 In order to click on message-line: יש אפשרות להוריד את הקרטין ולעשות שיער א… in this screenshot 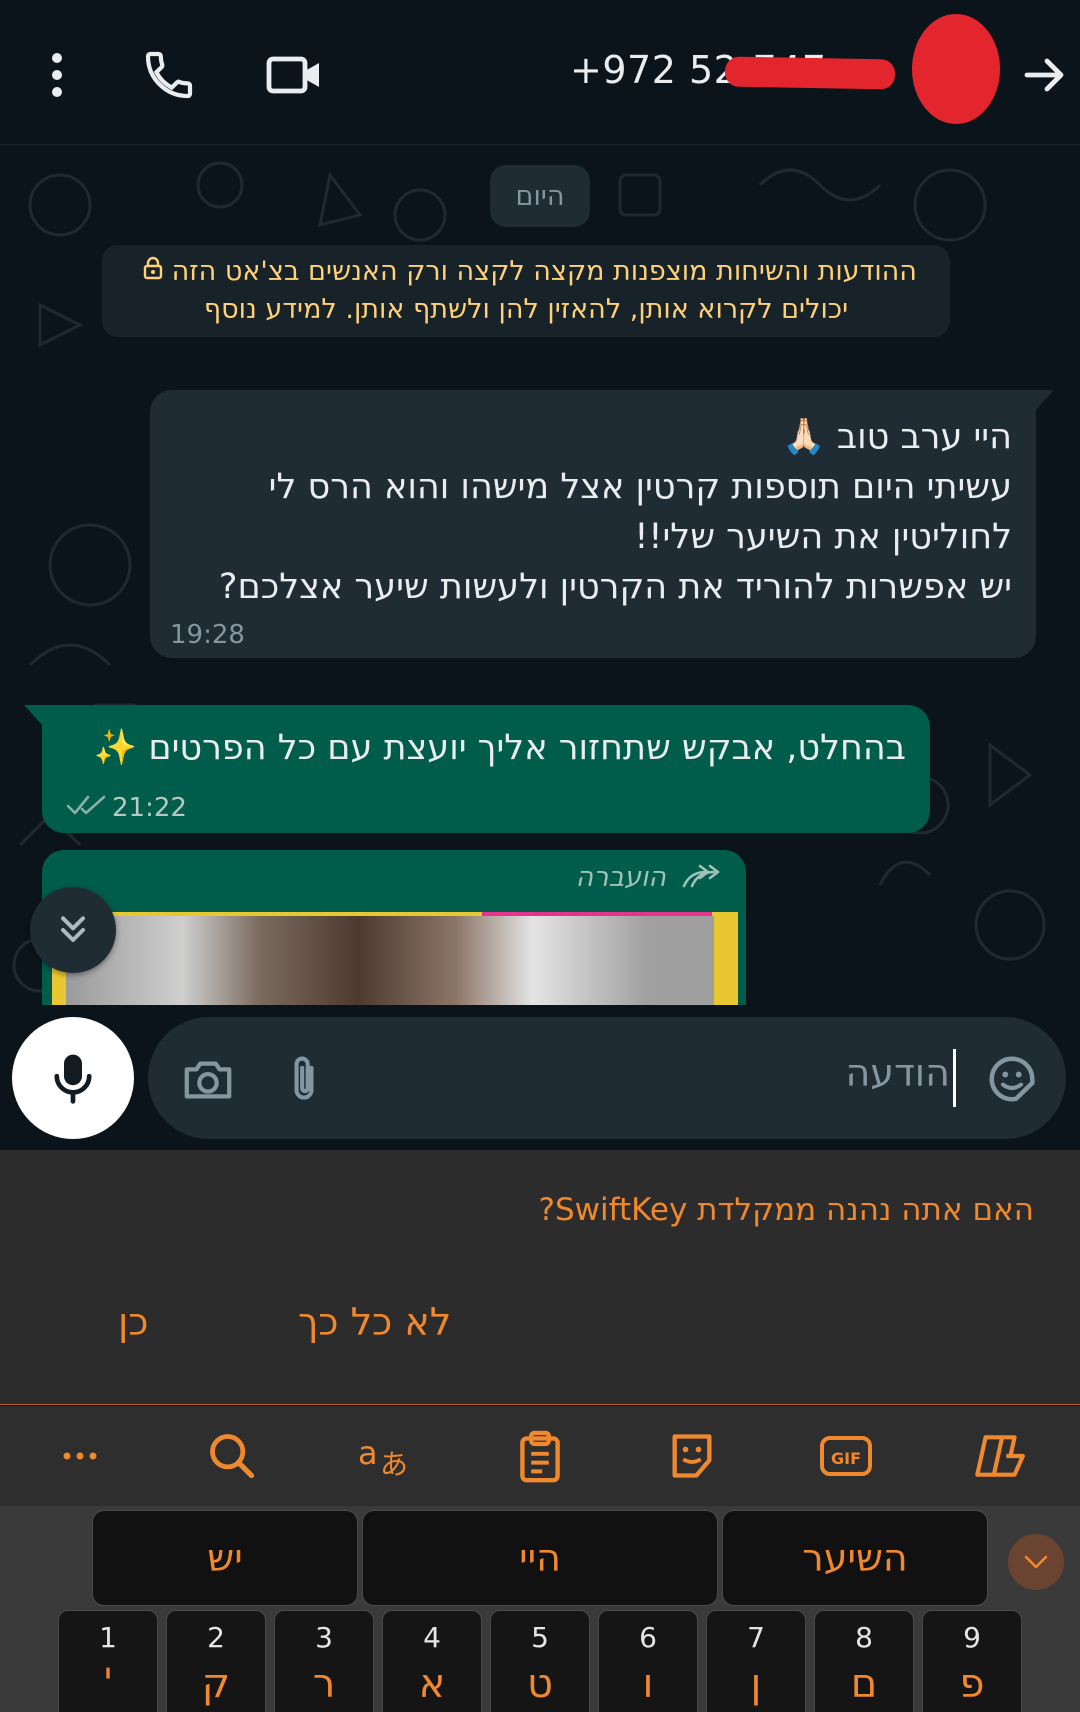, I will do `click(615, 587)`.